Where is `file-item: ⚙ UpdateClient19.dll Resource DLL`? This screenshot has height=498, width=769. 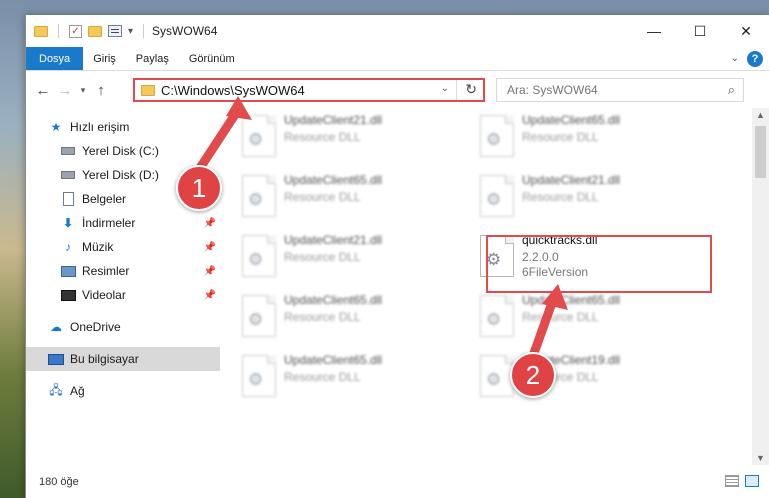 file-item: ⚙ UpdateClient19.dll Resource DLL is located at coordinates (589, 379).